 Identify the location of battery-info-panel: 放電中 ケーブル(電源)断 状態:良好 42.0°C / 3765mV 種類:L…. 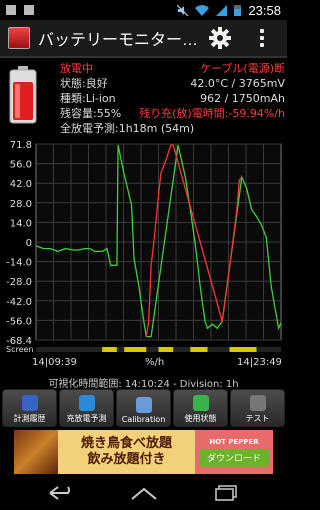
(143, 97).